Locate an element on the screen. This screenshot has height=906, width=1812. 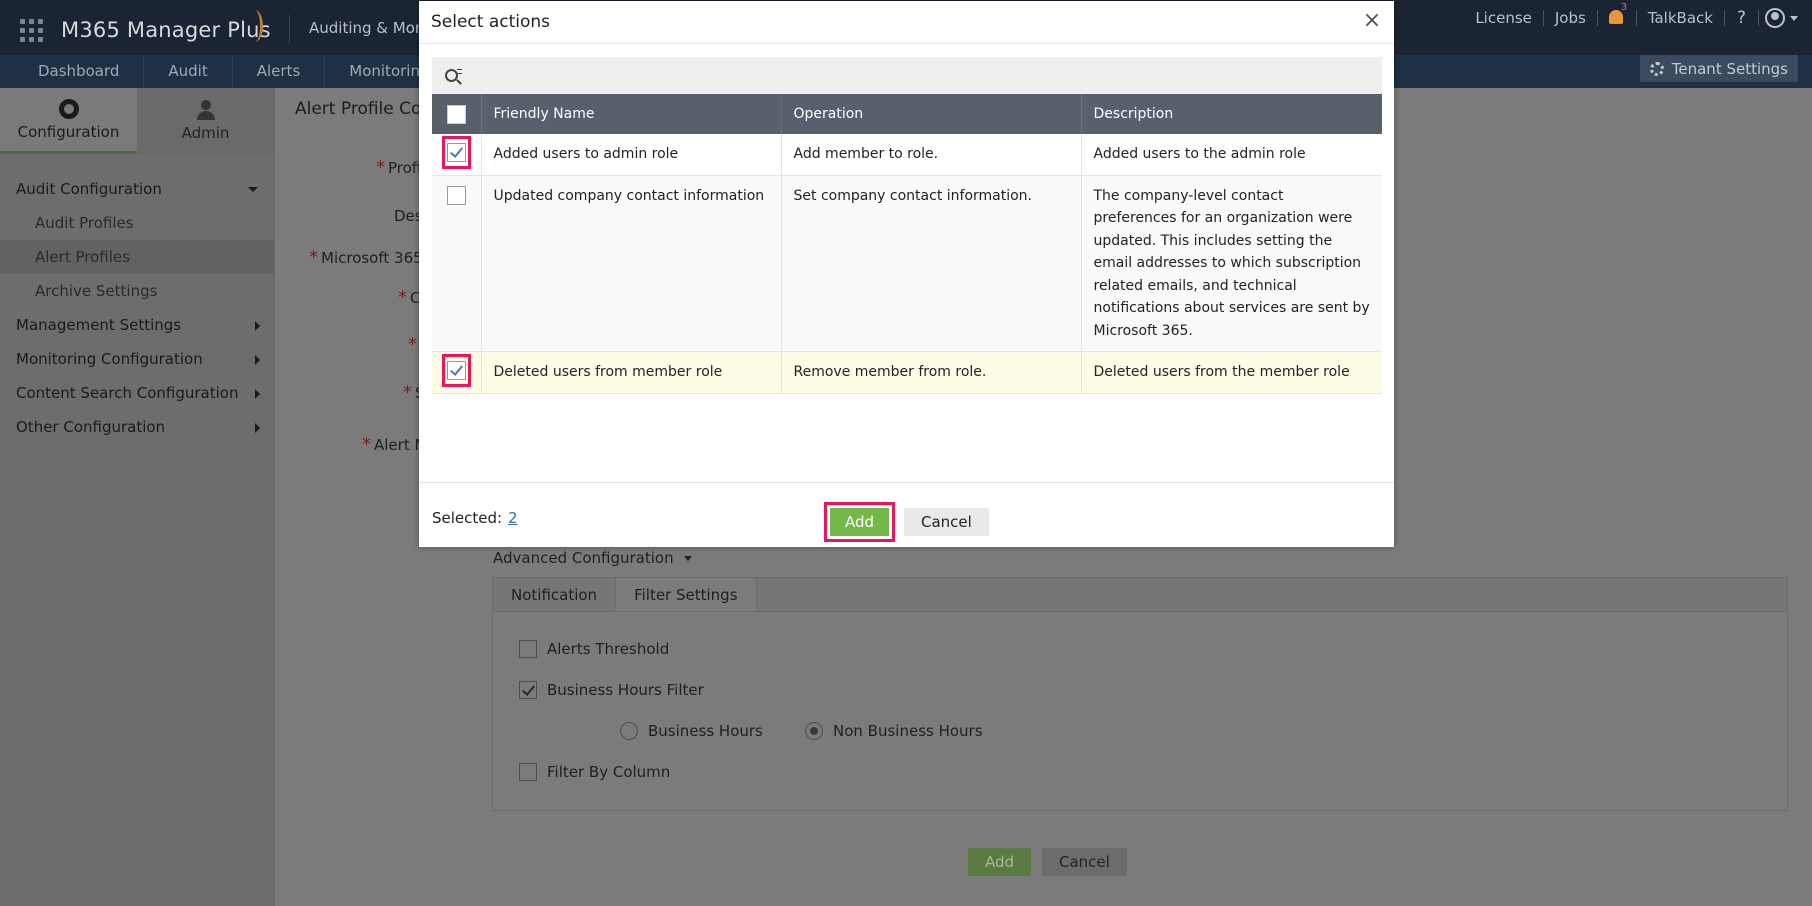
column-header-operation: Operation is located at coordinates (931, 114).